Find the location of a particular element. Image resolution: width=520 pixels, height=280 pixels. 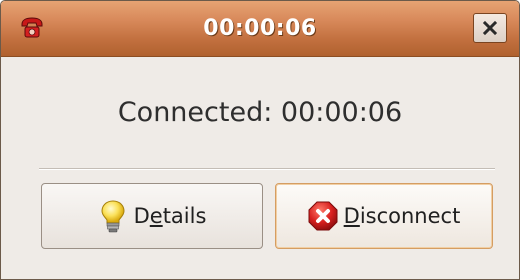

details-mnemonic: e is located at coordinates (156, 216).